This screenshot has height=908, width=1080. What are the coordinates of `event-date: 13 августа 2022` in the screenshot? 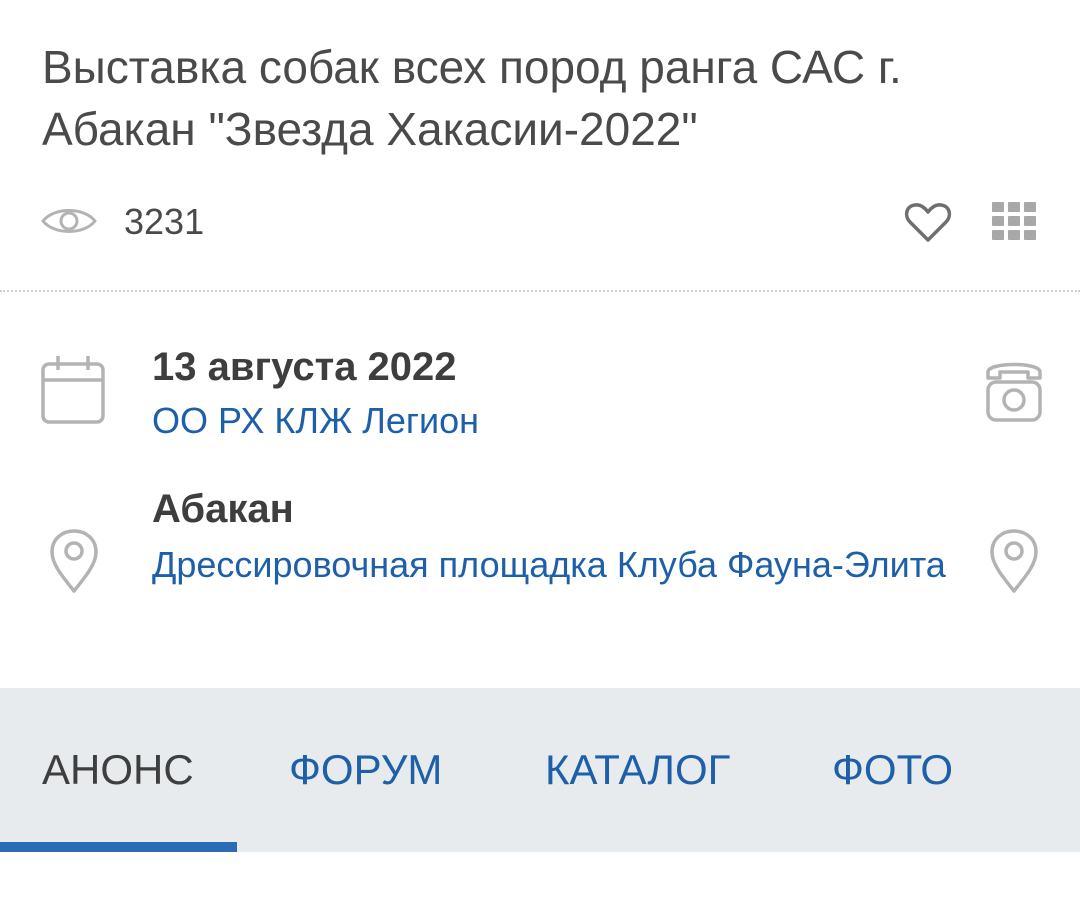 It's located at (304, 367).